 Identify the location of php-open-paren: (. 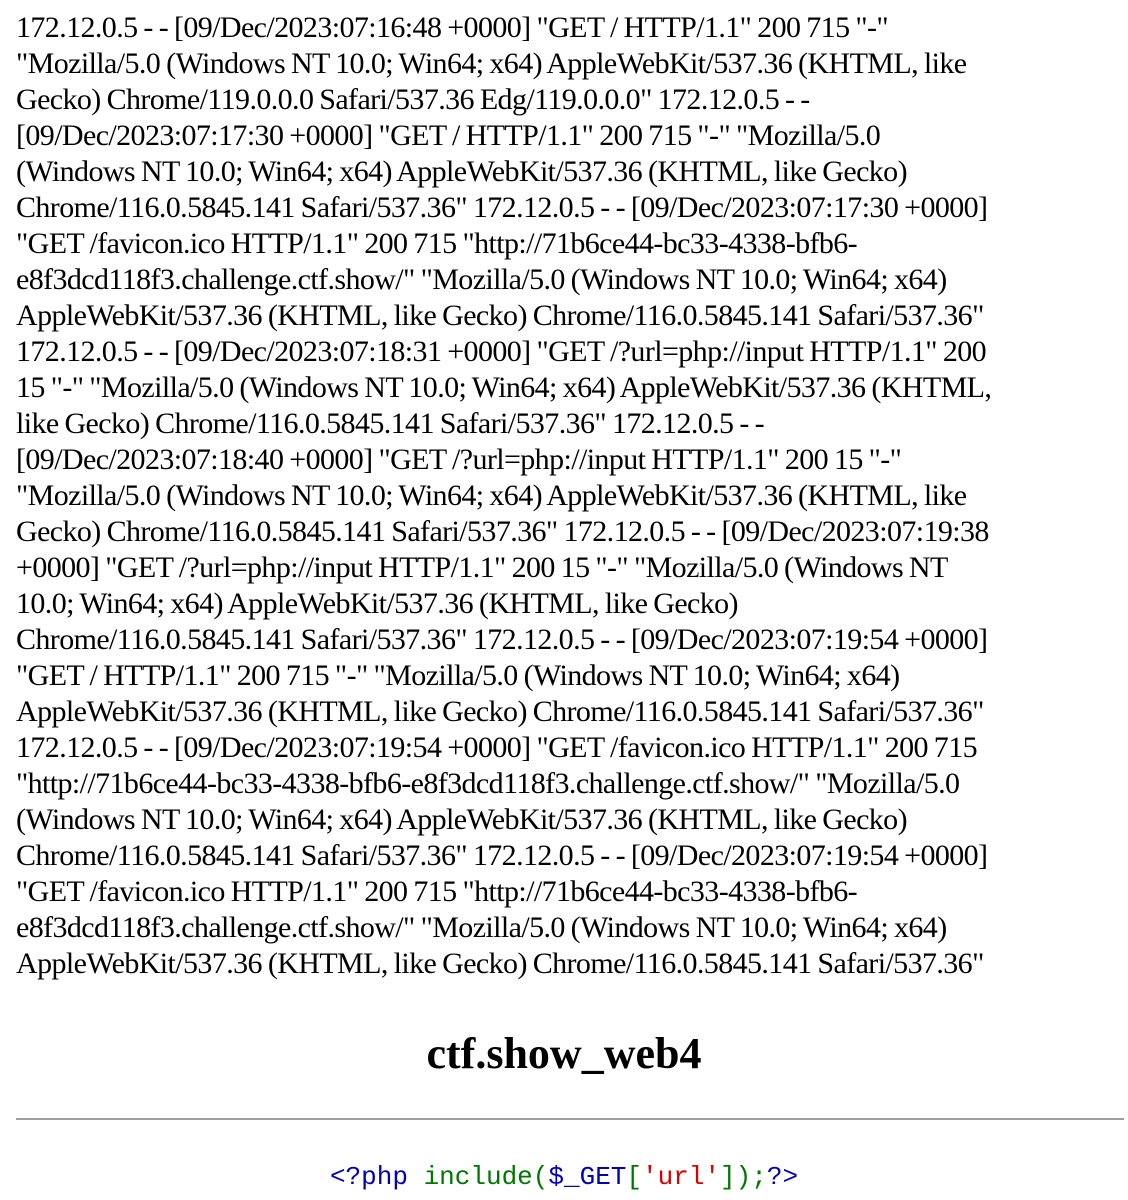
(540, 1177).